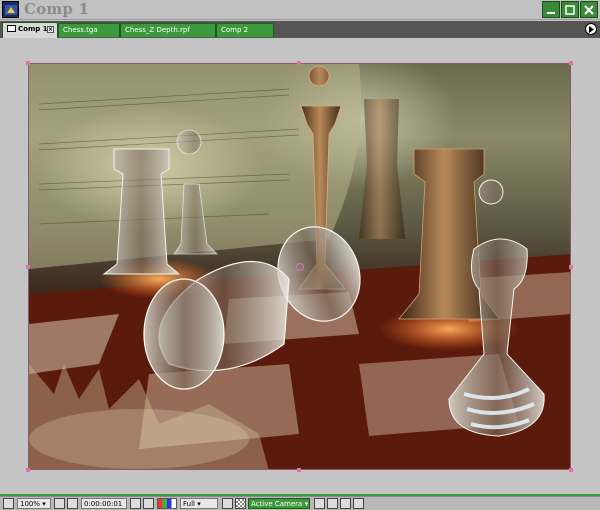 The width and height of the screenshot is (600, 510). Describe the element at coordinates (345, 503) in the screenshot. I see `timeline-icon` at that location.